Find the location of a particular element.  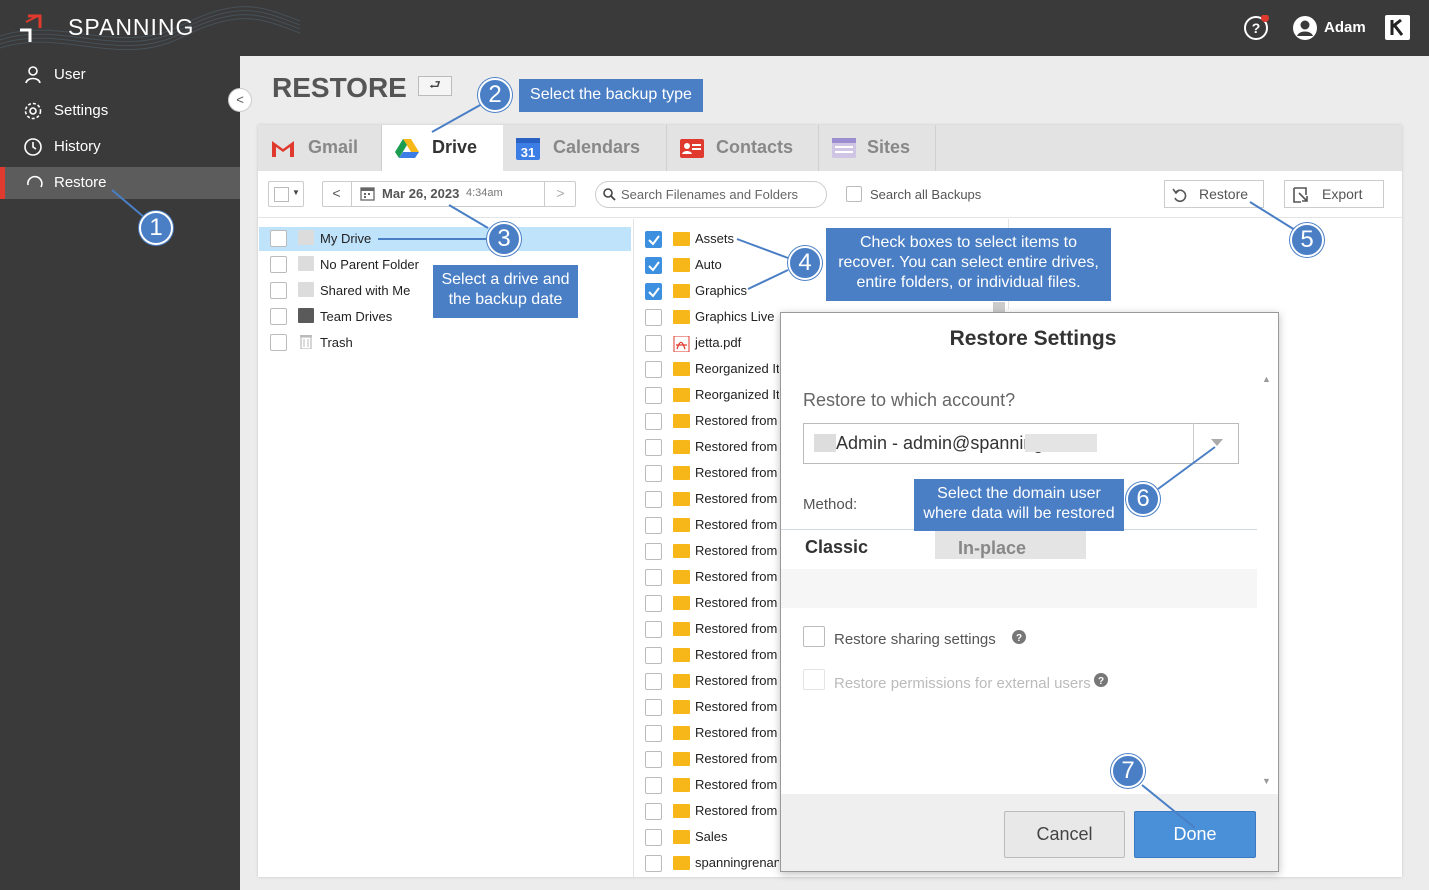

callout-select-drive: Select a drive and the backup date is located at coordinates (505, 291).